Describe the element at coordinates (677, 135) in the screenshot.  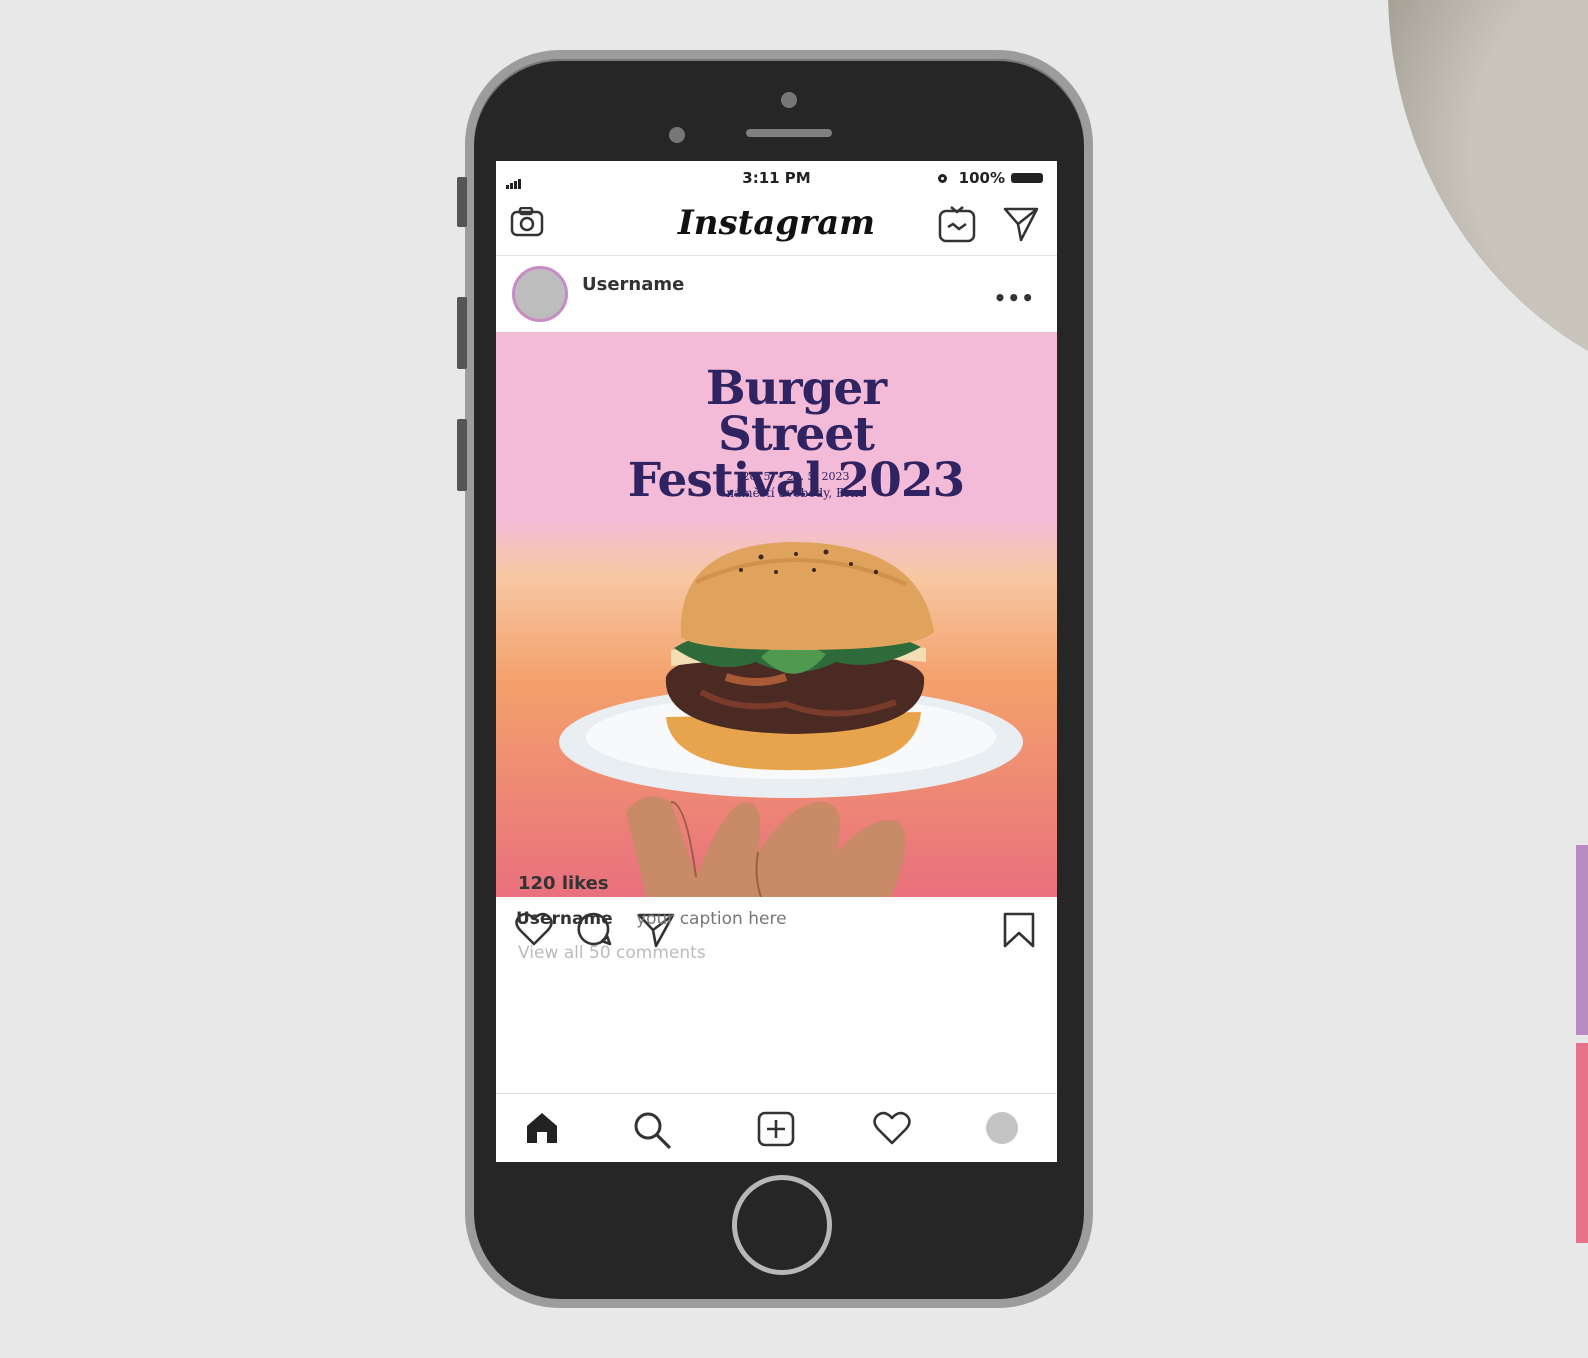
I see `front-camera` at that location.